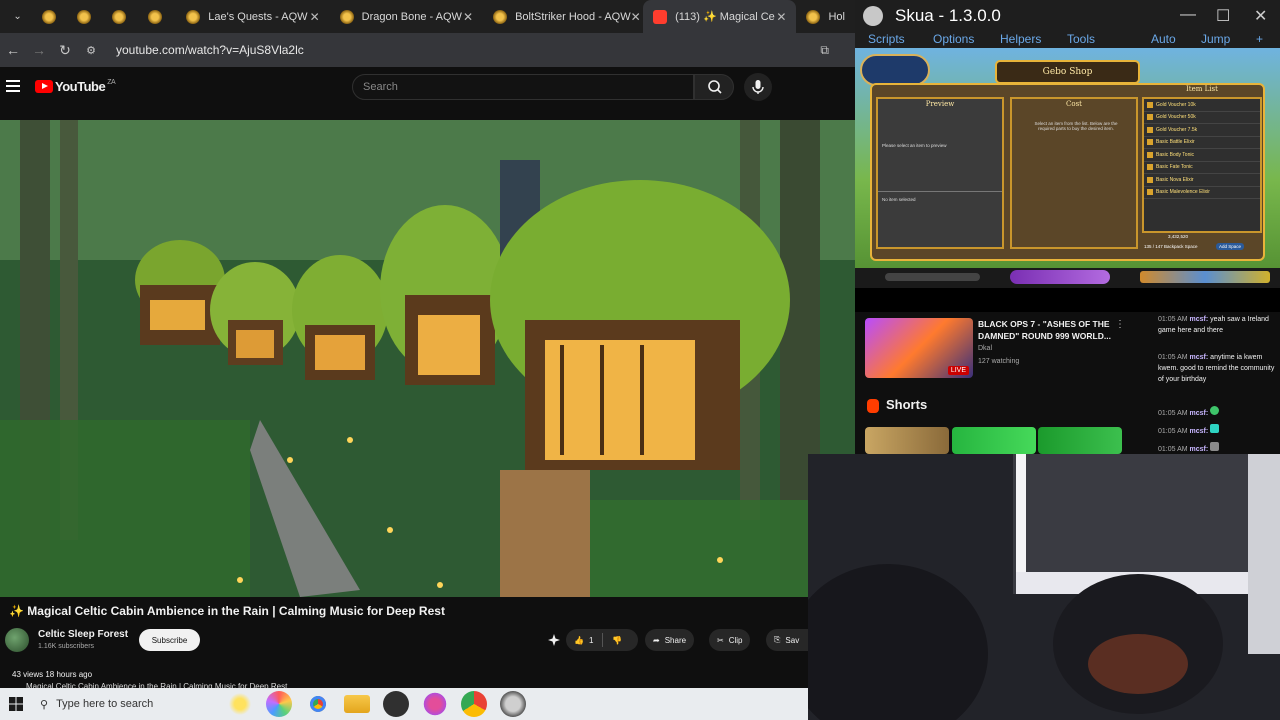 The height and width of the screenshot is (720, 1280). Describe the element at coordinates (1202, 143) in the screenshot. I see `list-item: Basic Battle Elixir` at that location.